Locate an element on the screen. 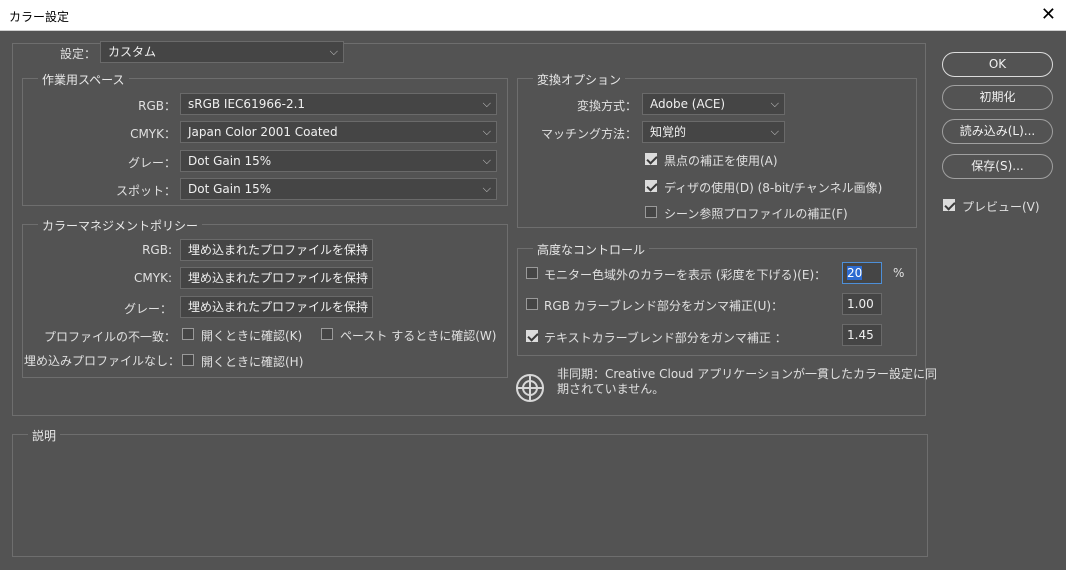 This screenshot has height=570, width=1066. scene-checkbox is located at coordinates (651, 212).